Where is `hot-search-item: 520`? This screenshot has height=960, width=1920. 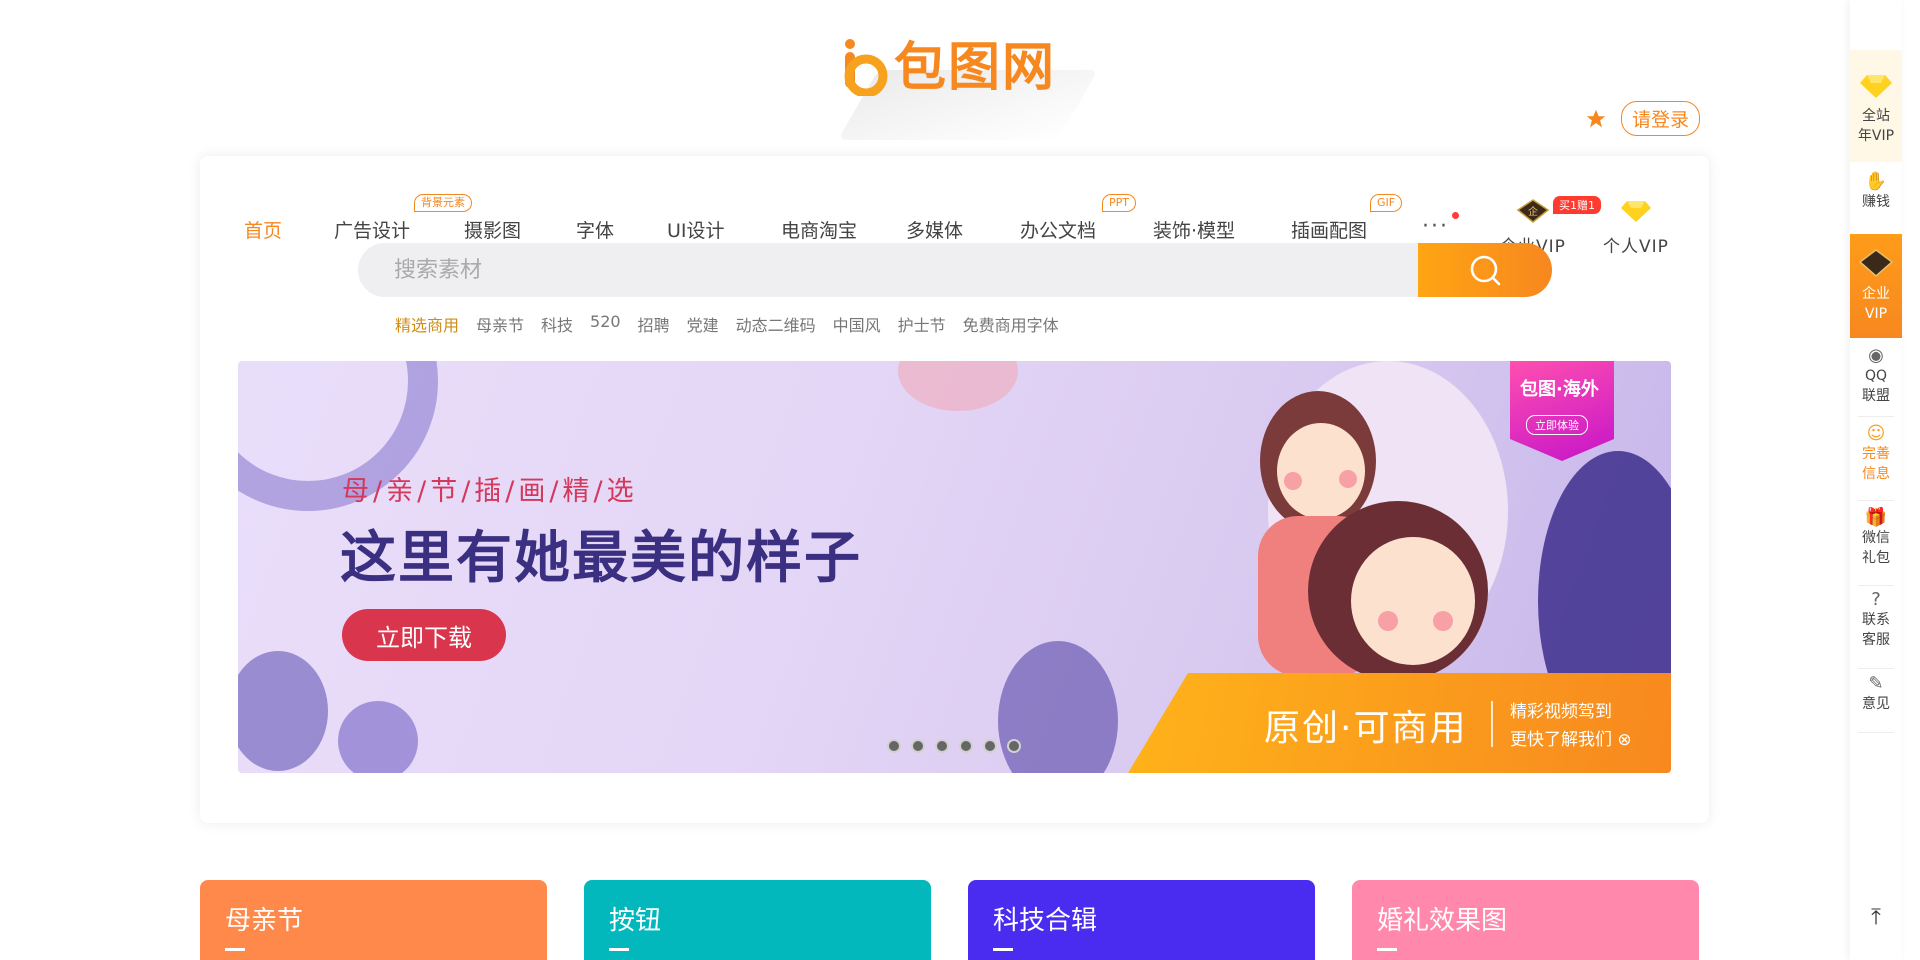 hot-search-item: 520 is located at coordinates (605, 324).